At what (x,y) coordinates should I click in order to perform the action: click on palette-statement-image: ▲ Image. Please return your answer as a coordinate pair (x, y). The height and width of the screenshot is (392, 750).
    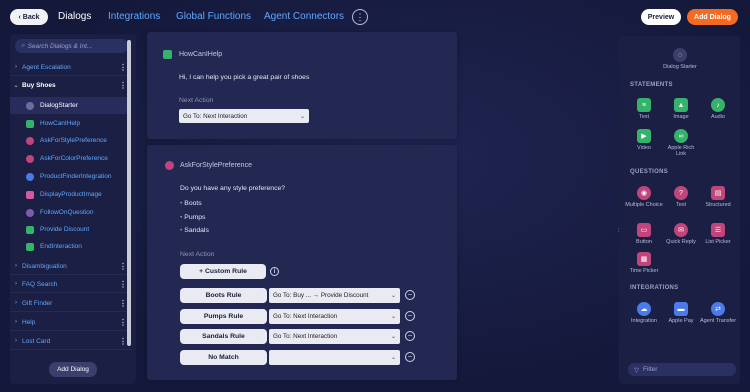
    Looking at the image, I should click on (681, 109).